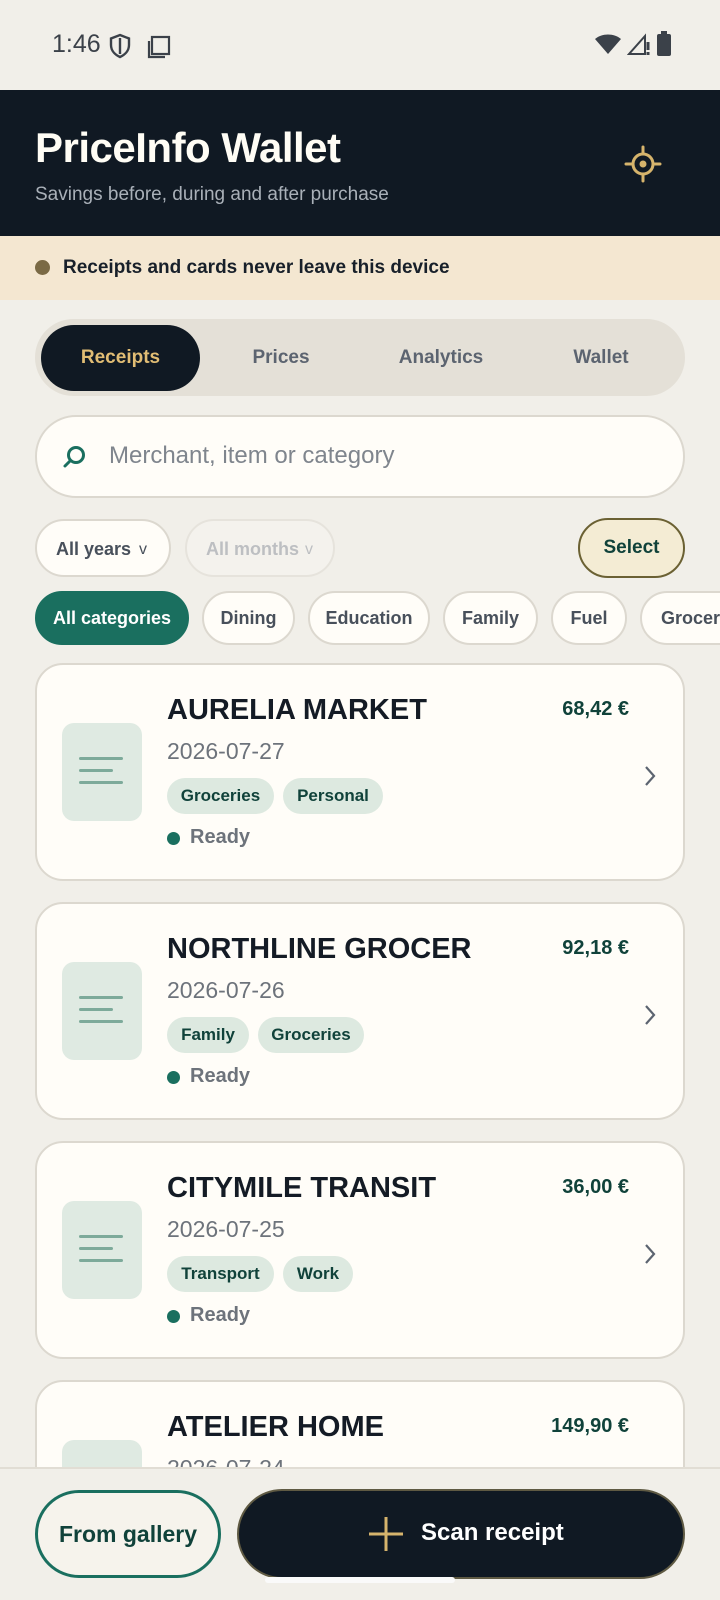 The width and height of the screenshot is (720, 1600). Describe the element at coordinates (638, 44) in the screenshot. I see `signal-icon` at that location.